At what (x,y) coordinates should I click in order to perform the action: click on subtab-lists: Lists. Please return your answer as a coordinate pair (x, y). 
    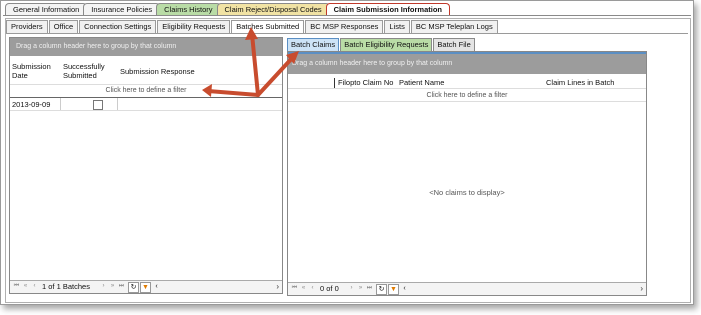
    Looking at the image, I should click on (397, 26).